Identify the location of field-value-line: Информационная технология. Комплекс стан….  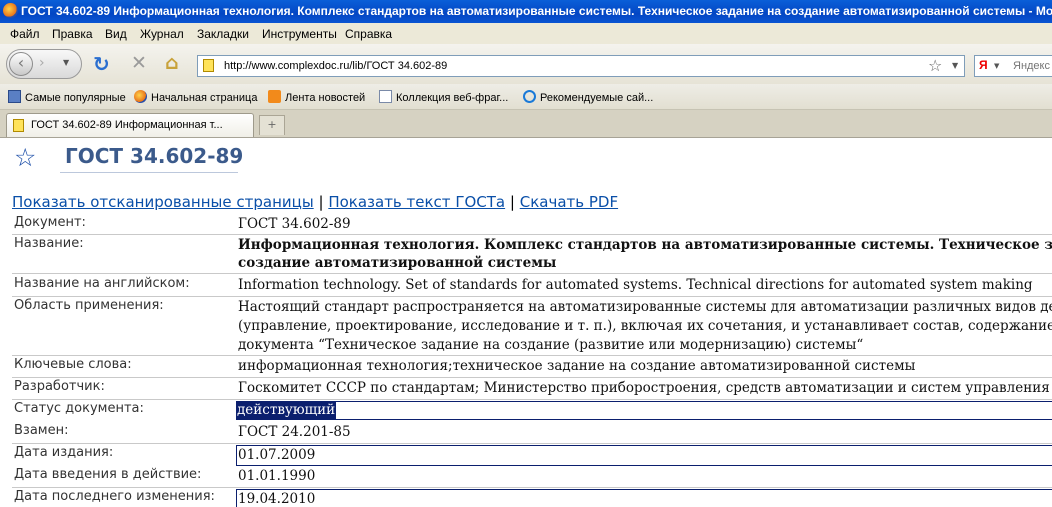
(645, 245).